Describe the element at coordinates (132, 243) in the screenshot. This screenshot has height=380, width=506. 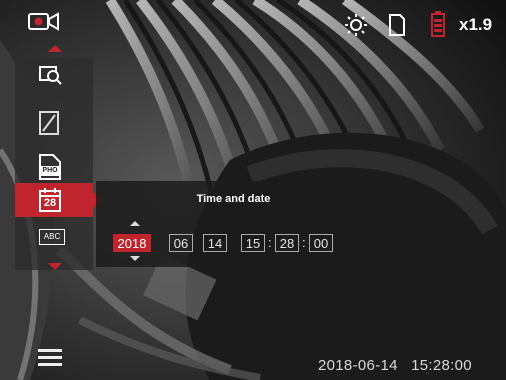
I see `year-field: 2018` at that location.